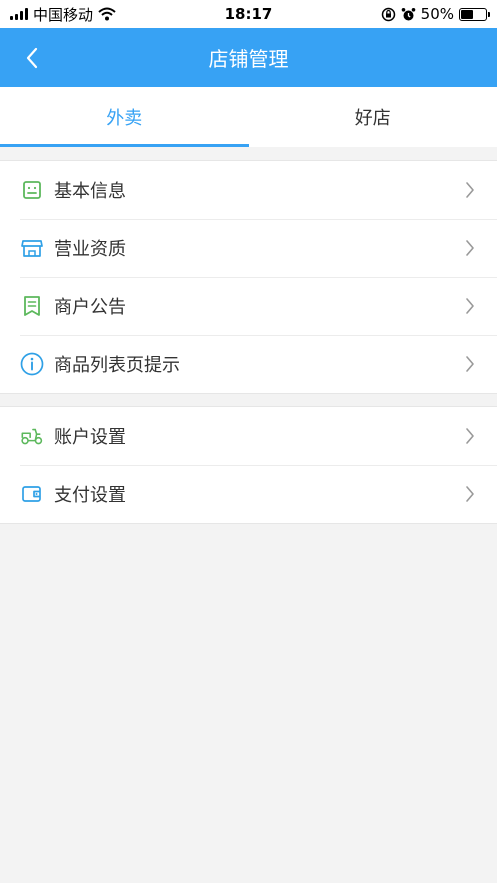  What do you see at coordinates (124, 117) in the screenshot?
I see `tab-takeout: 外卖` at bounding box center [124, 117].